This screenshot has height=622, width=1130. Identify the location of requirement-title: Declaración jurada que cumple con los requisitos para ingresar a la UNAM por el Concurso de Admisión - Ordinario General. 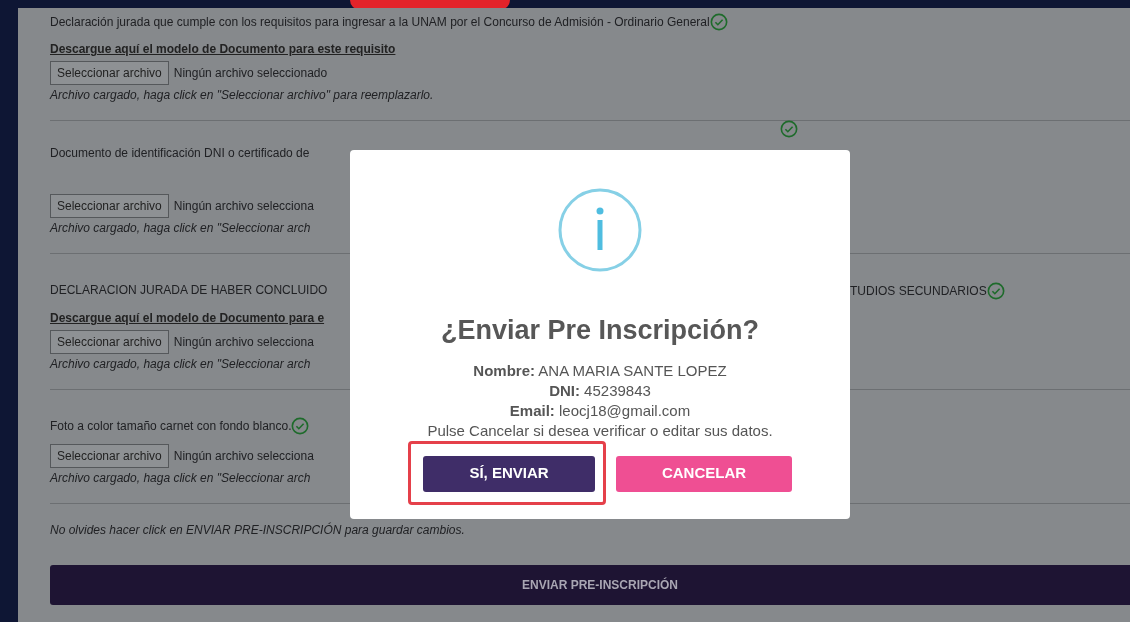
(380, 22).